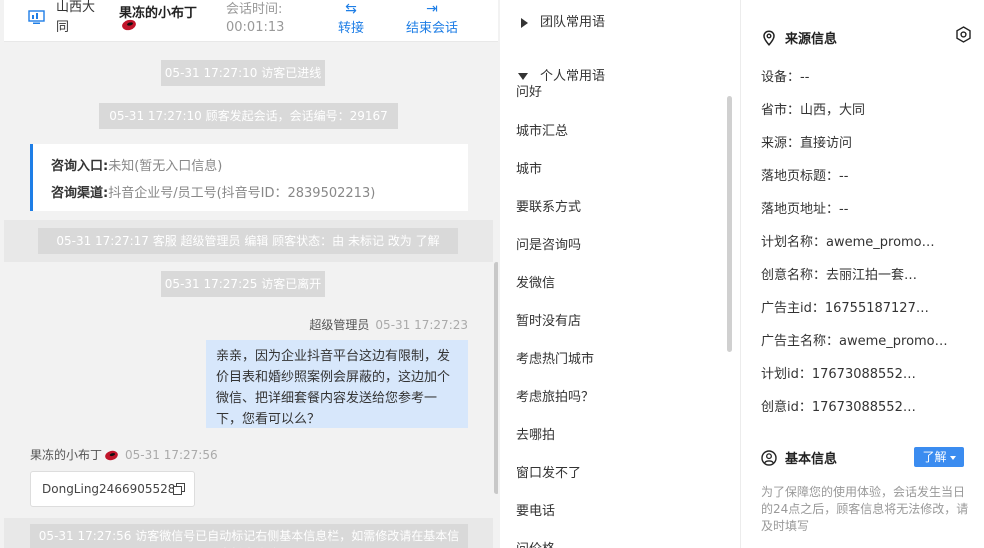 The image size is (984, 548). I want to click on chat-header: 山西大同 果冻的小布丁 会话时间: 00:01:13 ⇆ 转接 ⇥ 结束会话, so click(251, 21).